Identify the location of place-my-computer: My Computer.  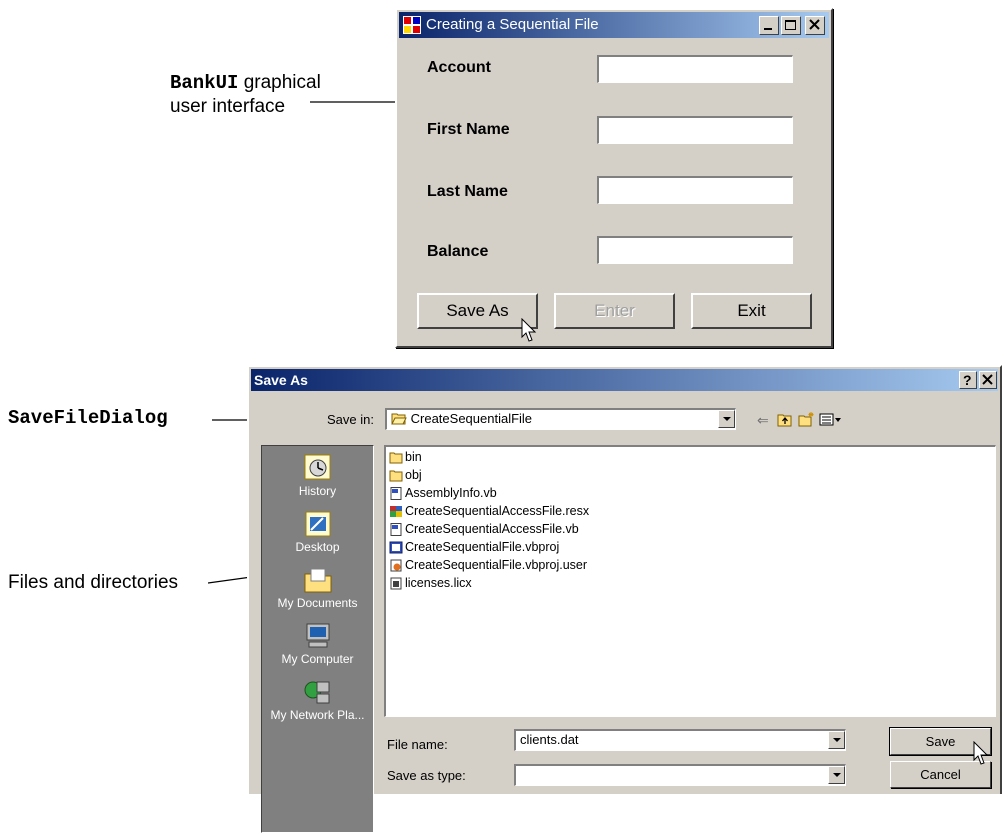
(317, 644).